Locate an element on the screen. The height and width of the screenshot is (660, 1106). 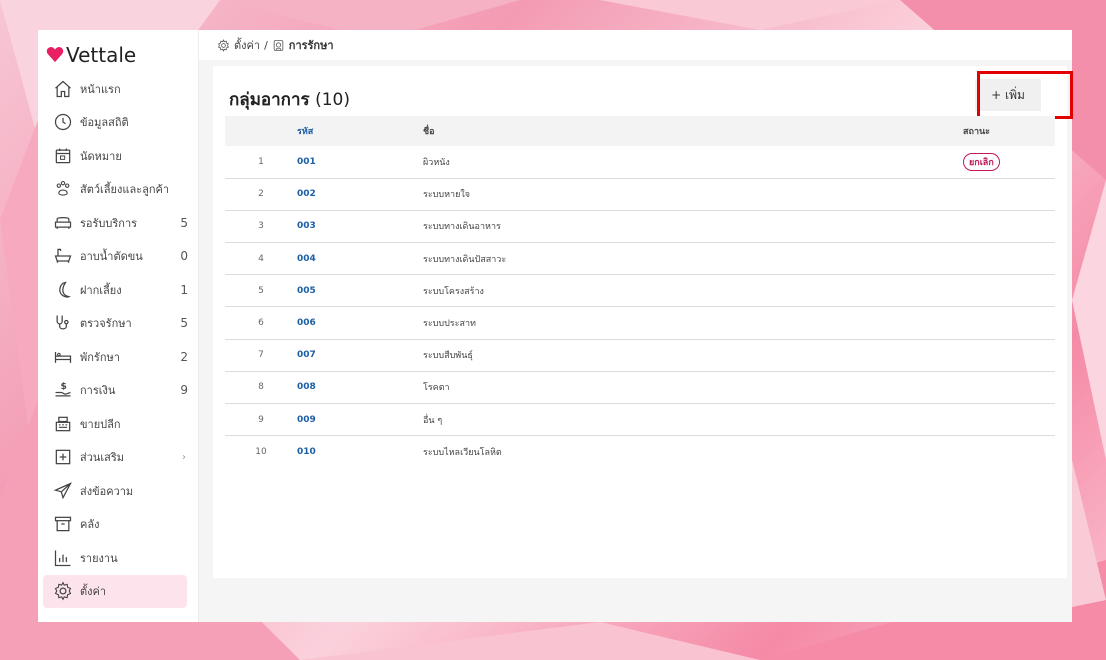
sidebar-item: ส่วนเสริม › is located at coordinates (118, 458).